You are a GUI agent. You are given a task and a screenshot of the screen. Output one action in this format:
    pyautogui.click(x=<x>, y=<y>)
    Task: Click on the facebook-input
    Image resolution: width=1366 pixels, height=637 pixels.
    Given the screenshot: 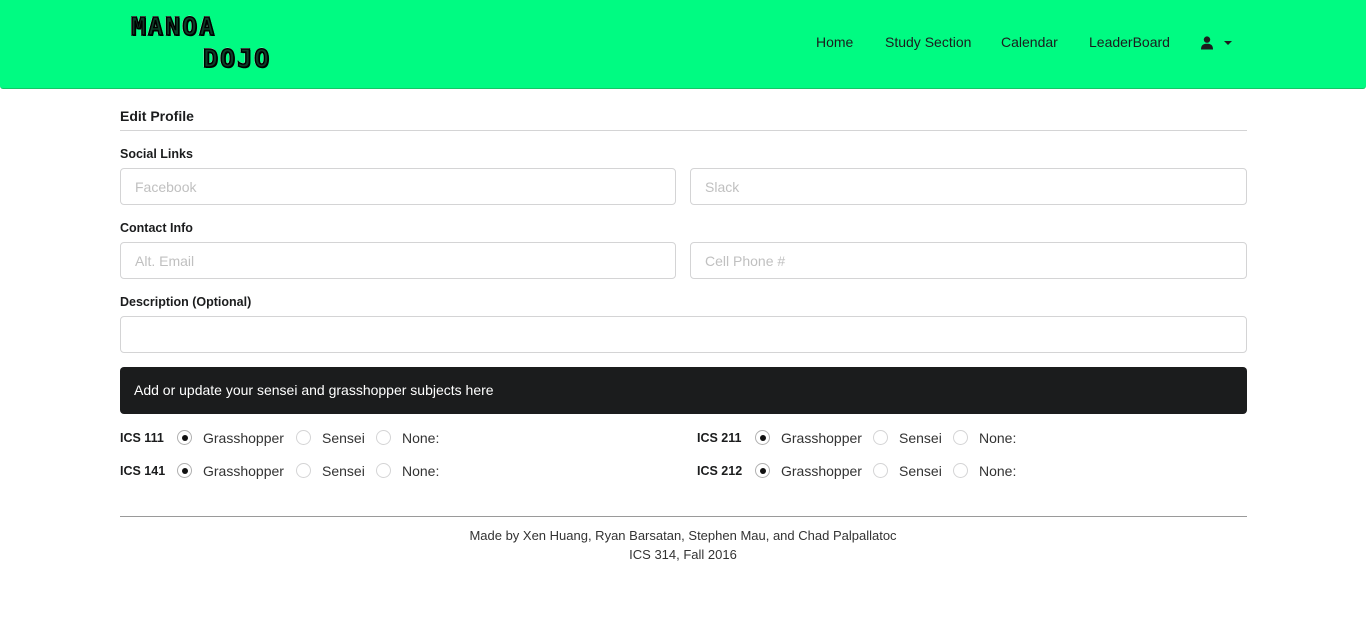 What is the action you would take?
    pyautogui.click(x=398, y=186)
    